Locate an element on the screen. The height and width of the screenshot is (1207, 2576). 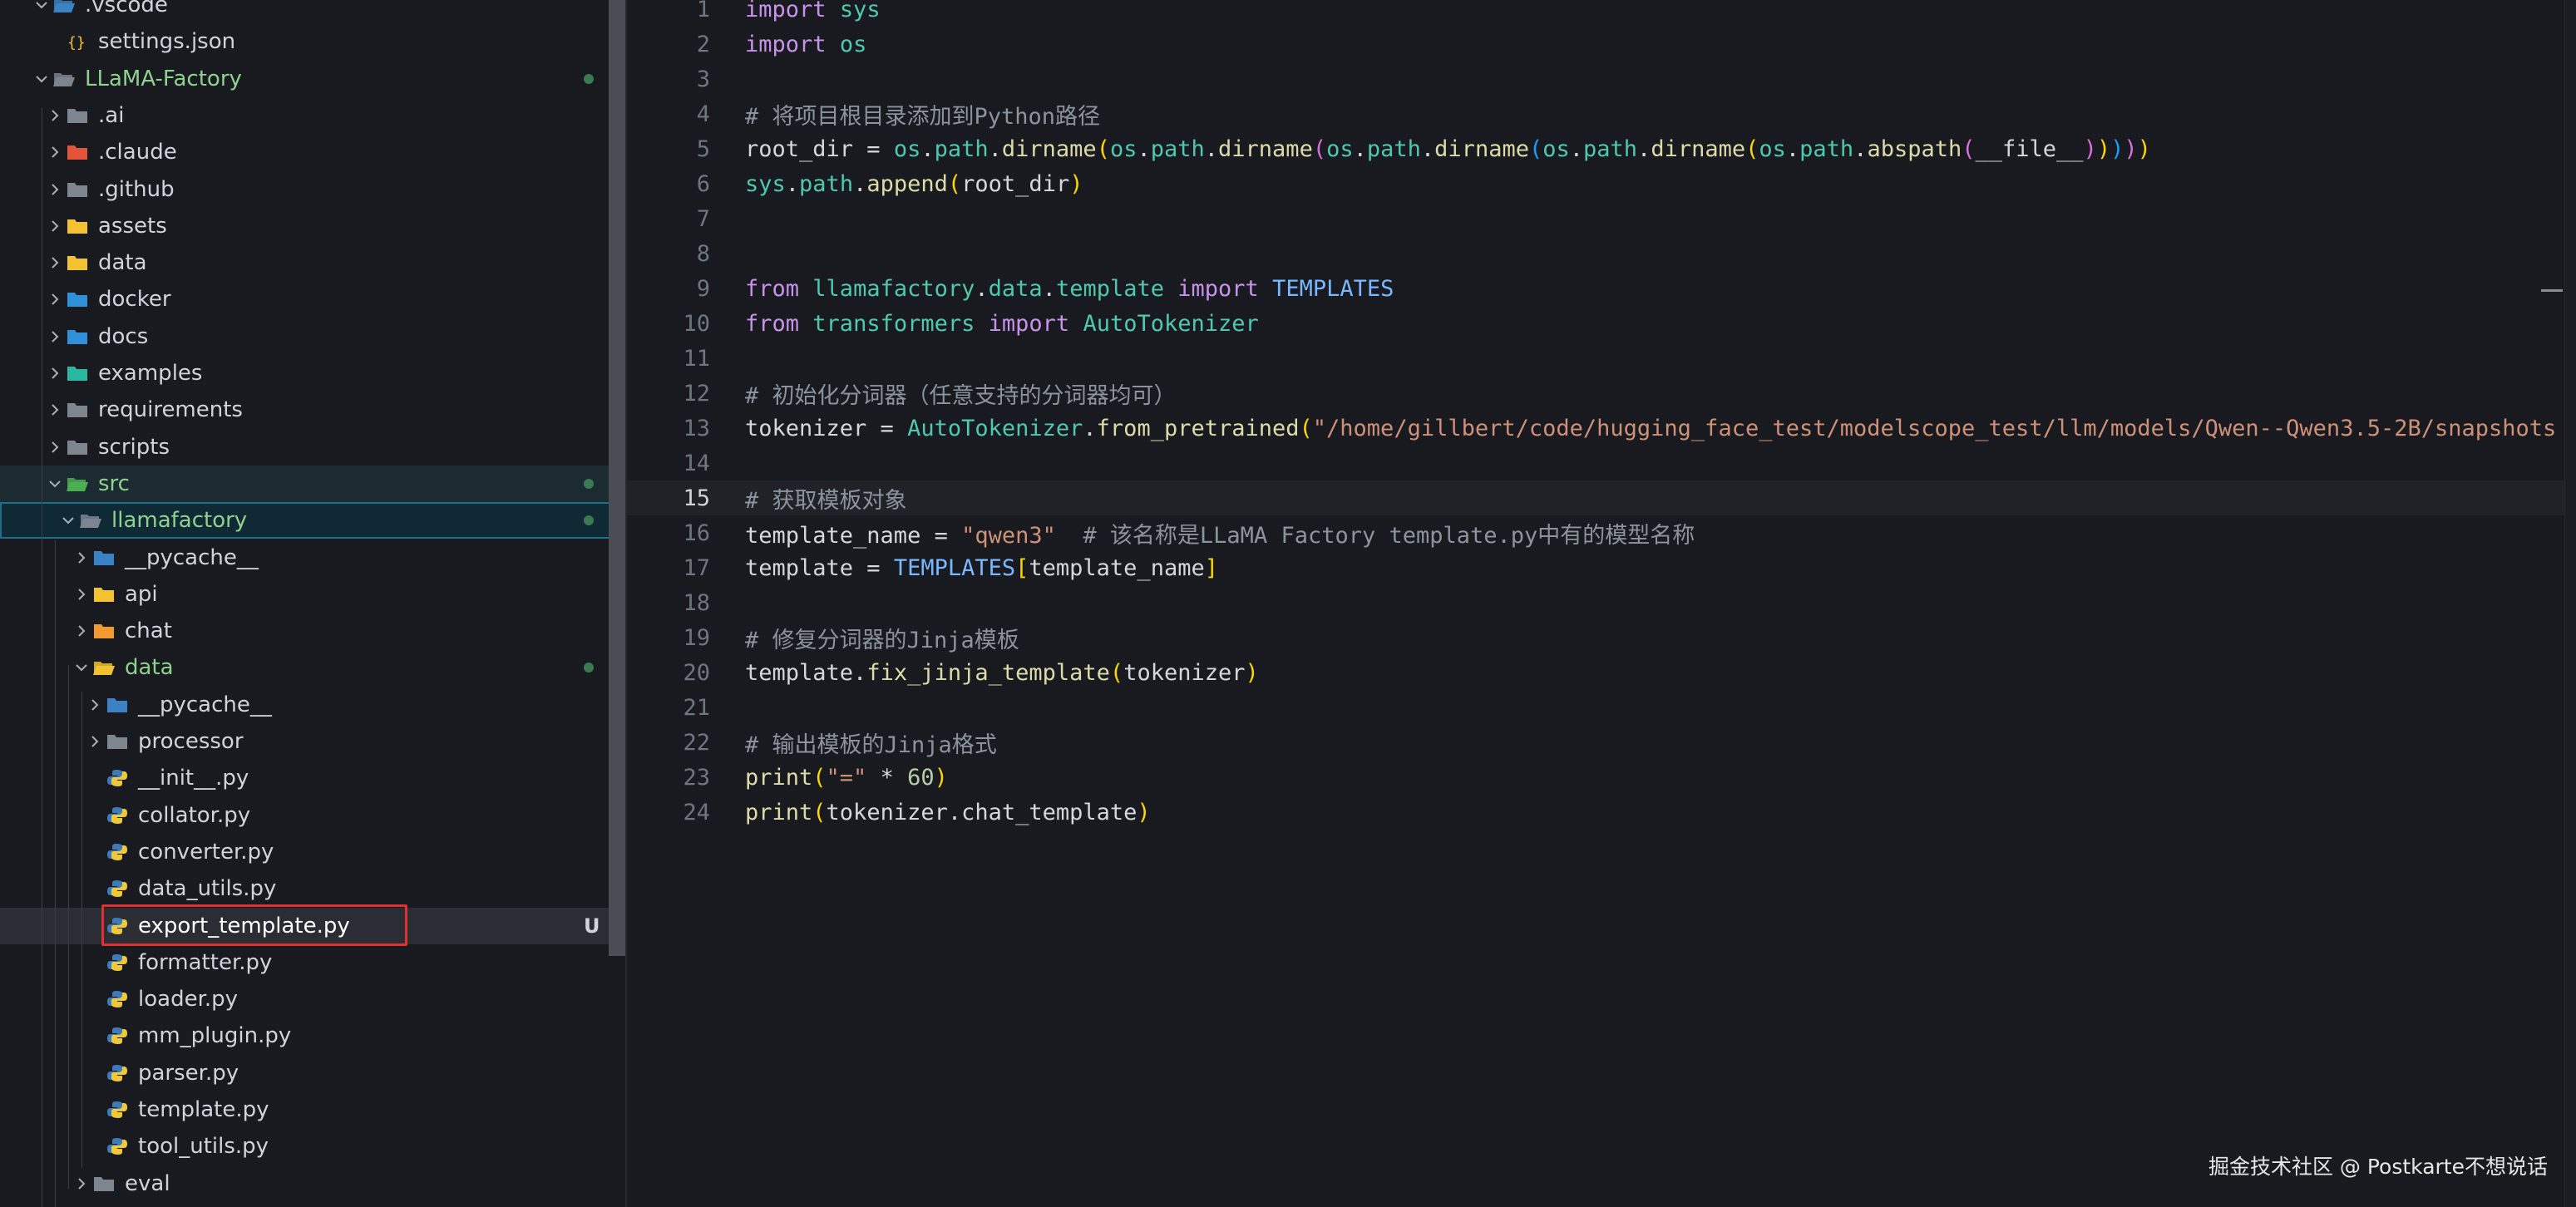
code-line: 6 sys.path.append(root_dir) is located at coordinates (1595, 183).